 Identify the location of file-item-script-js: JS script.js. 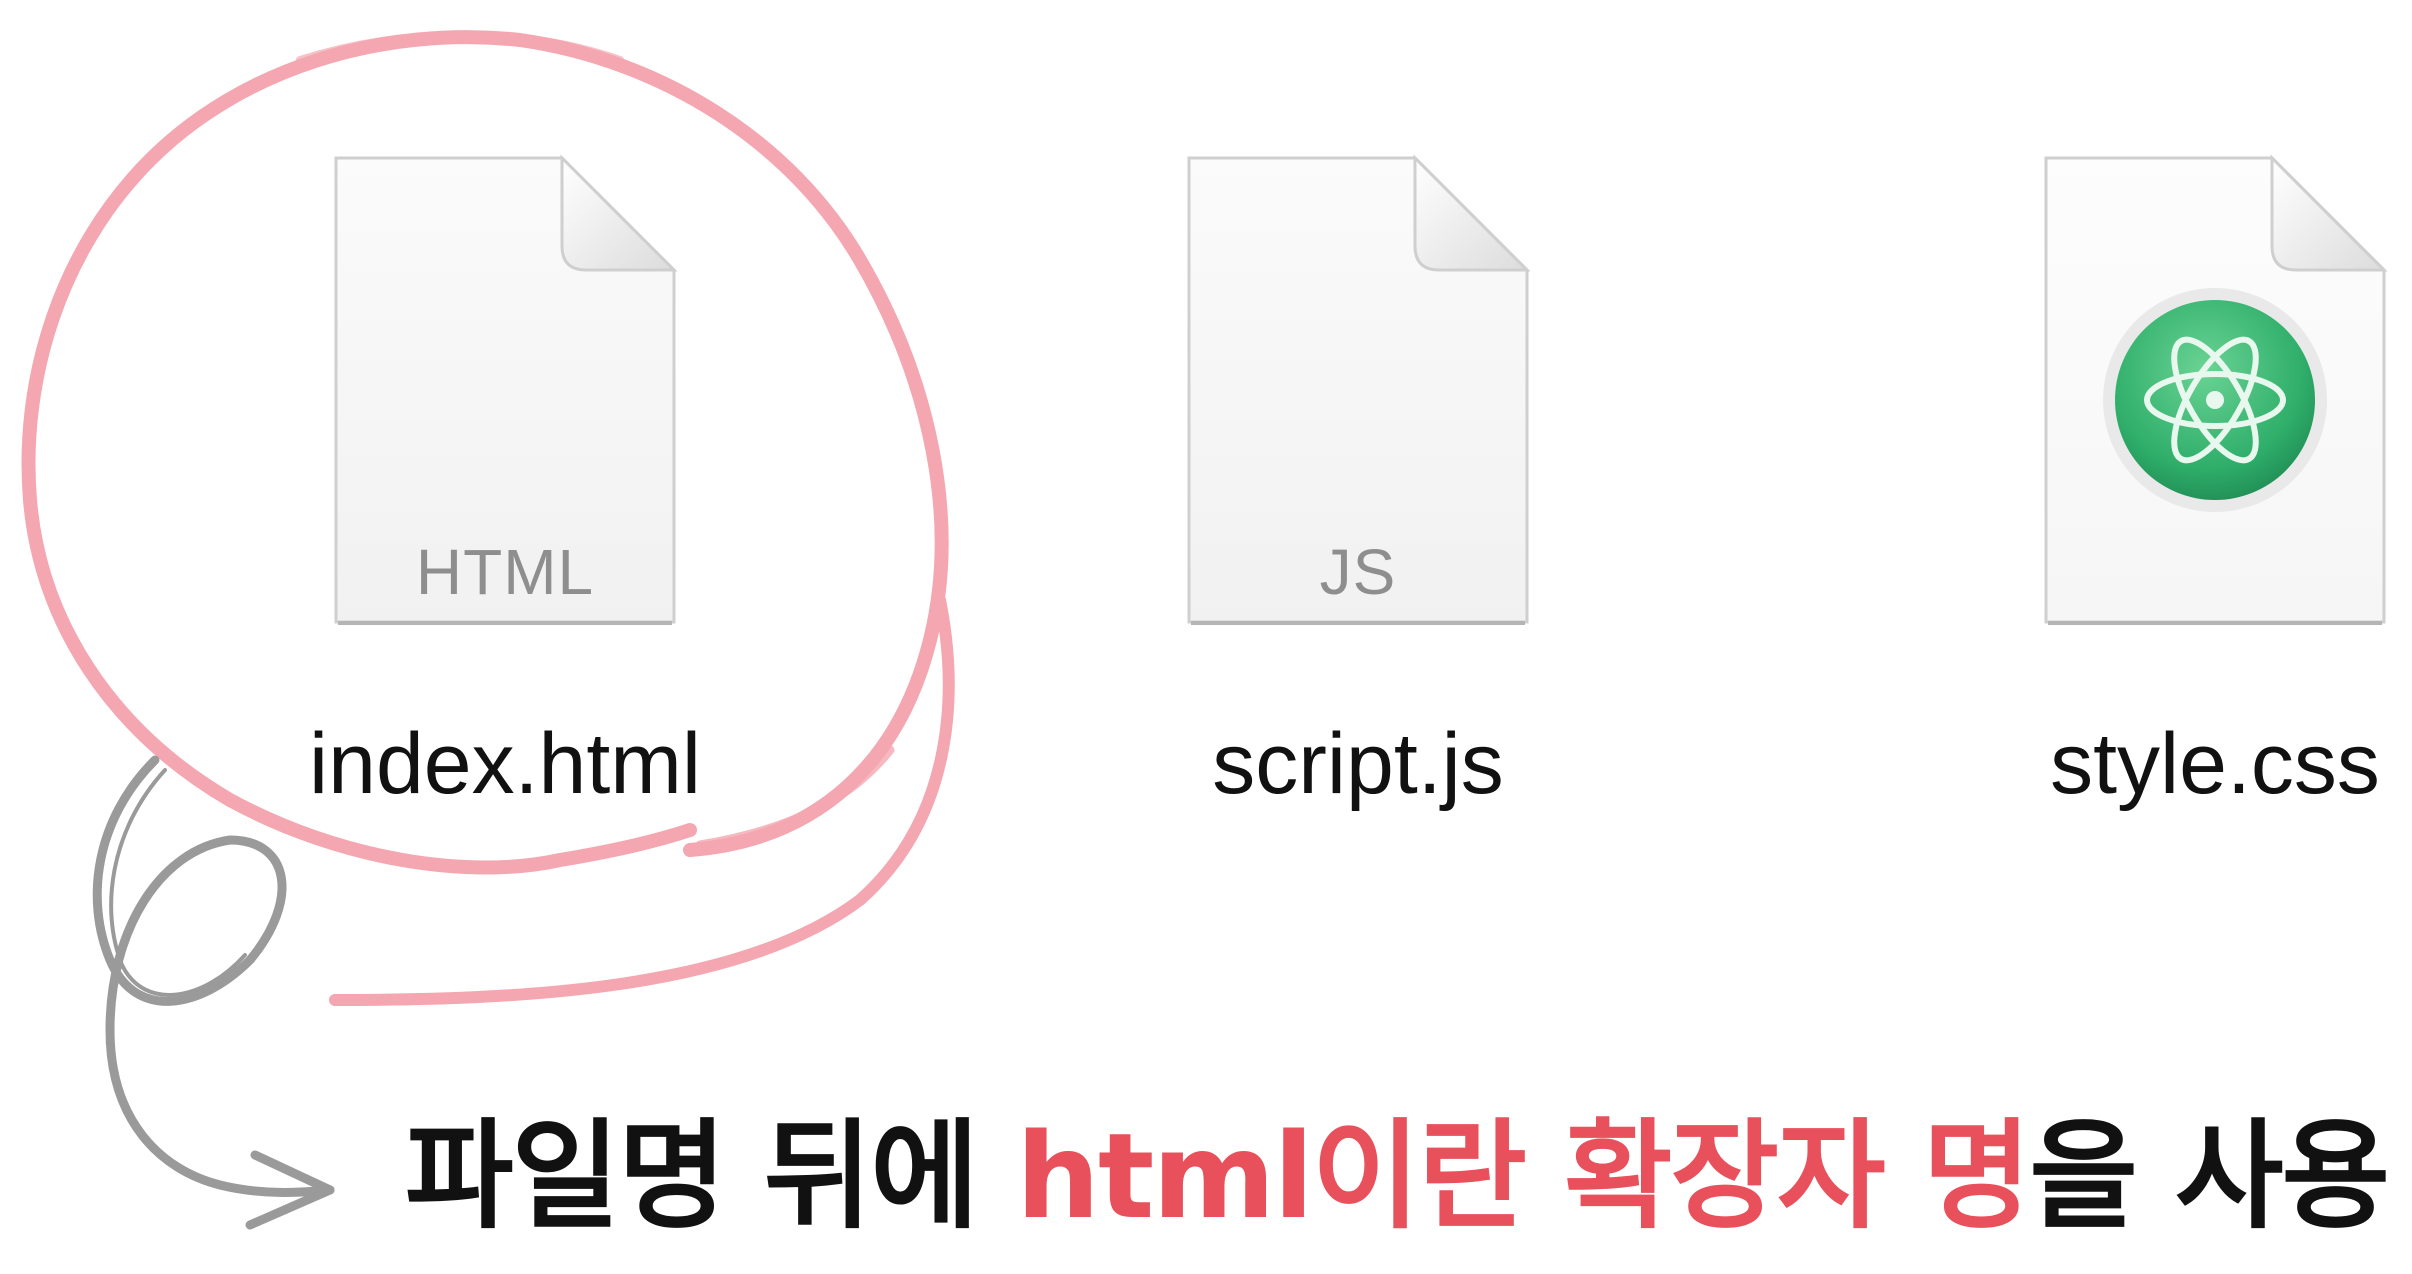
(1358, 500).